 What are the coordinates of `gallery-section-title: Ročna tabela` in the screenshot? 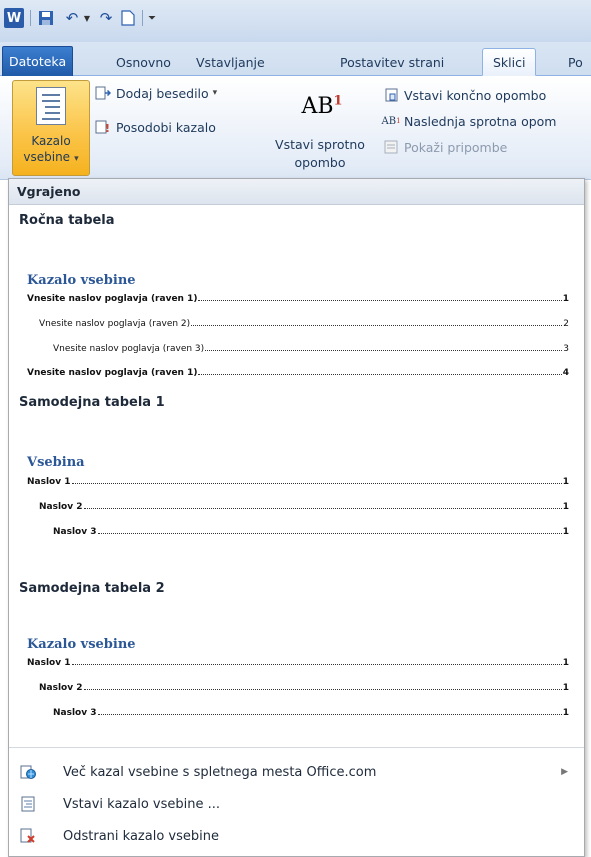 It's located at (67, 220).